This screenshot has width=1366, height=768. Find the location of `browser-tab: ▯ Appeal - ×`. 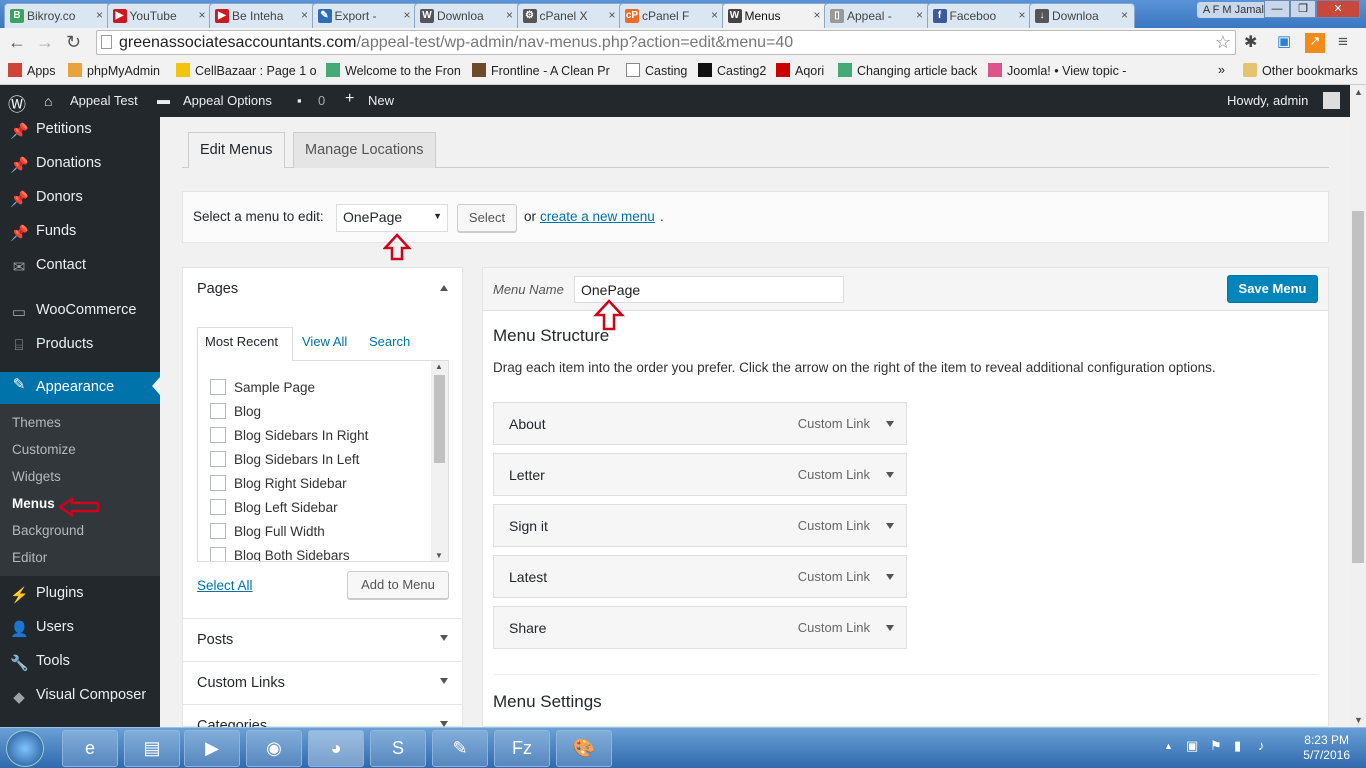

browser-tab: ▯ Appeal - × is located at coordinates (877, 15).